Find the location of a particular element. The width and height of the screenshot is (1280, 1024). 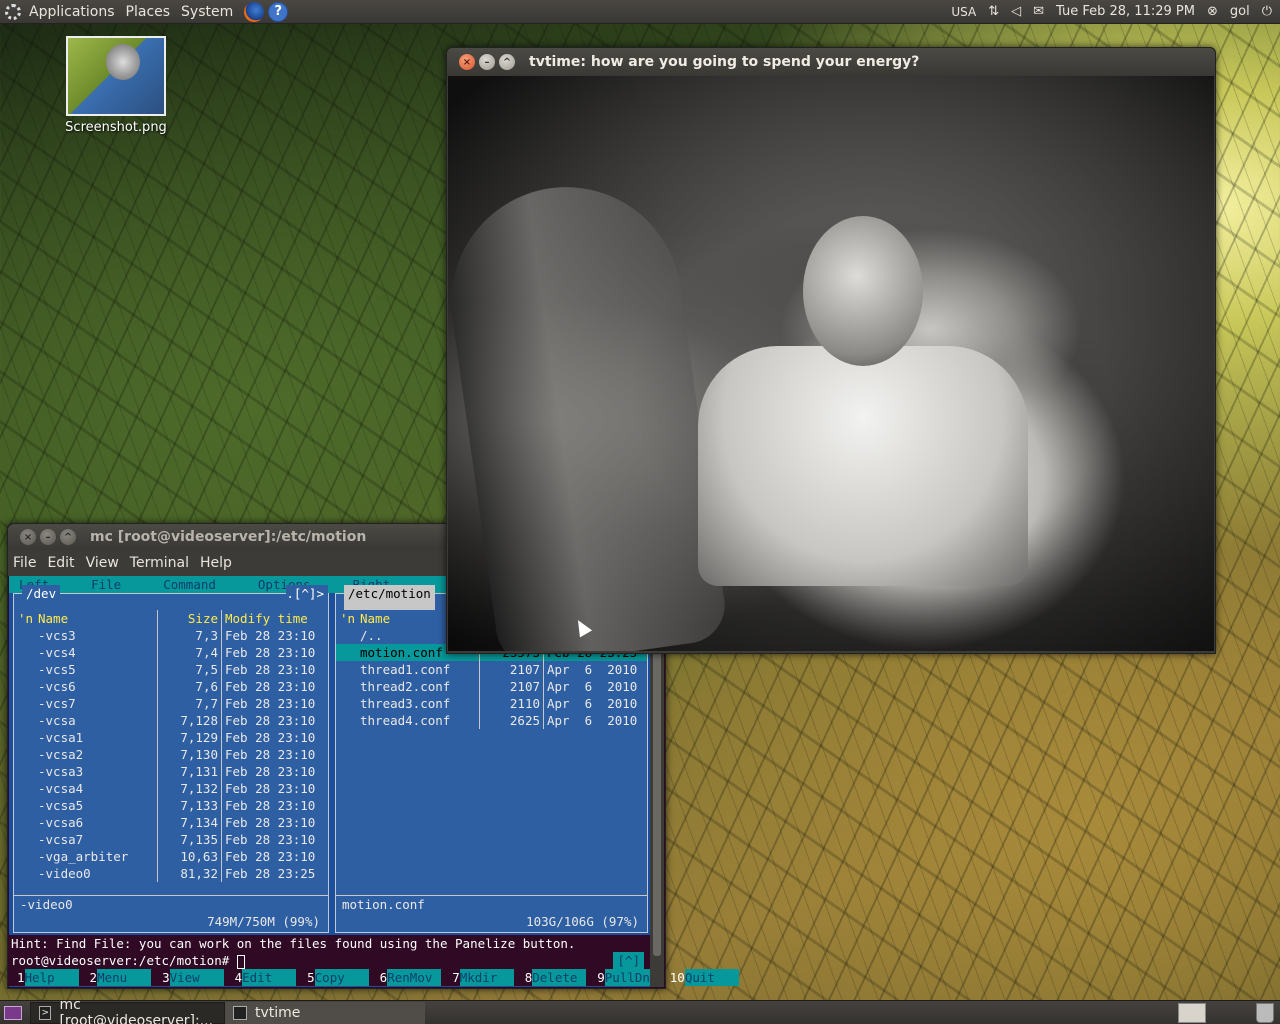

file-row: -vcsa6 7,134 Feb 28 23:10 is located at coordinates (171, 822).